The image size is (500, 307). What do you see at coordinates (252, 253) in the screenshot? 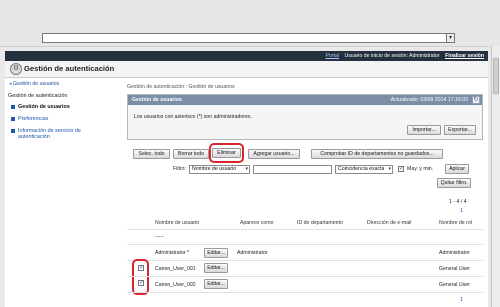
I see `row-display-name: Administrator` at bounding box center [252, 253].